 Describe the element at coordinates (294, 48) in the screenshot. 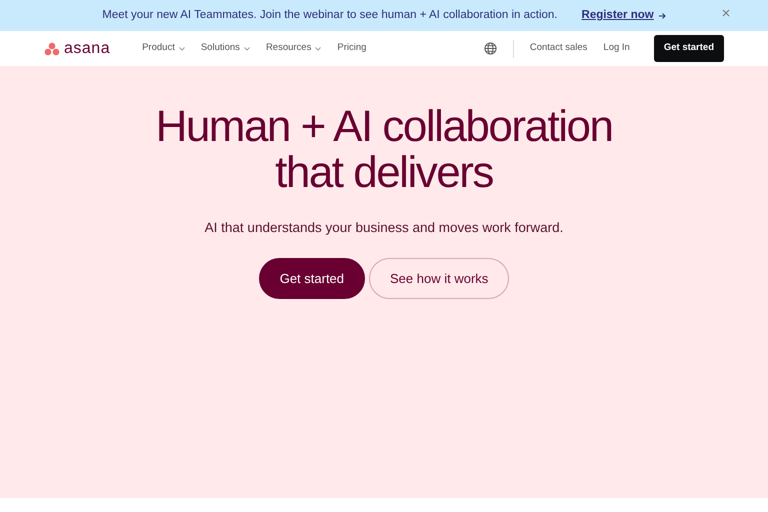

I see `nav-menu-item: Resources` at that location.